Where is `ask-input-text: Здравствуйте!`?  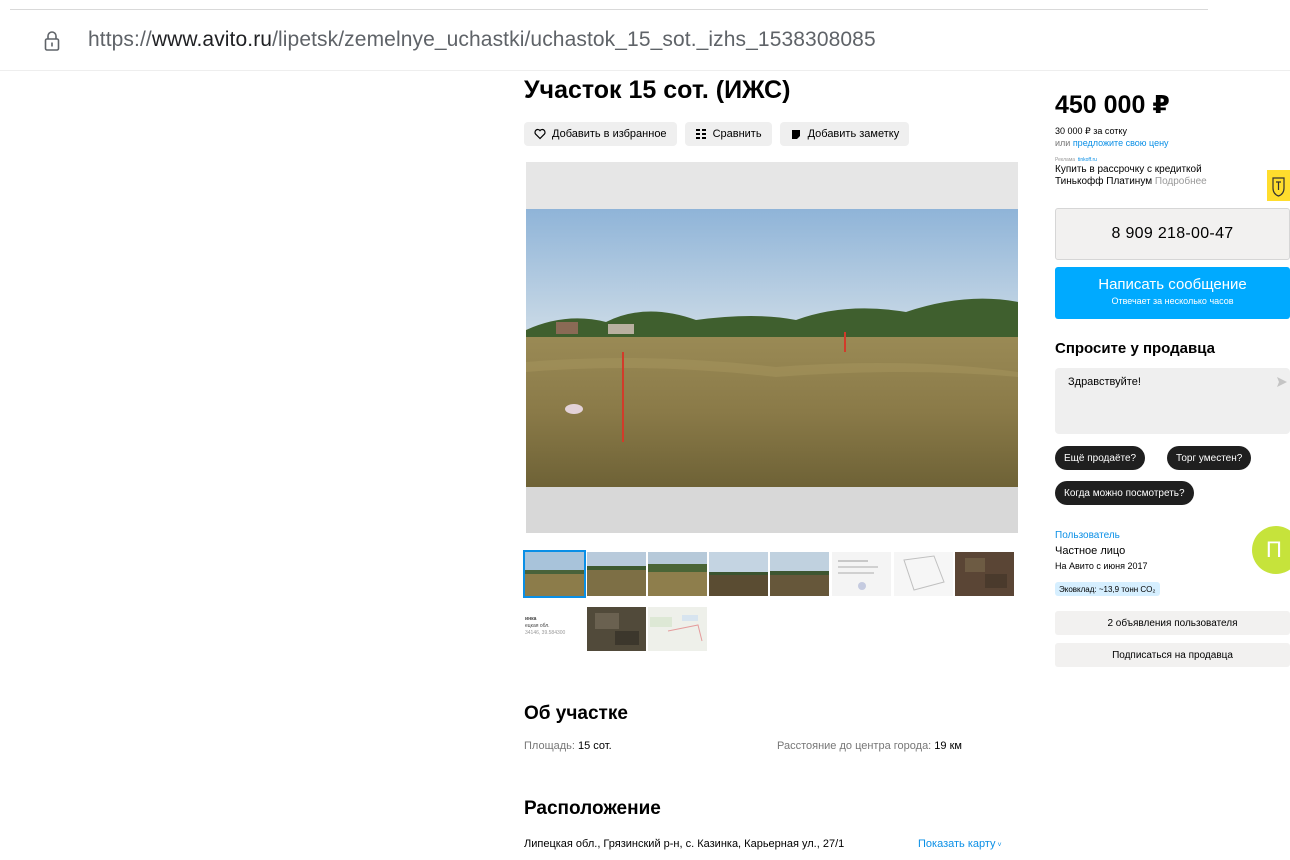
ask-input-text: Здравствуйте! is located at coordinates (1104, 382).